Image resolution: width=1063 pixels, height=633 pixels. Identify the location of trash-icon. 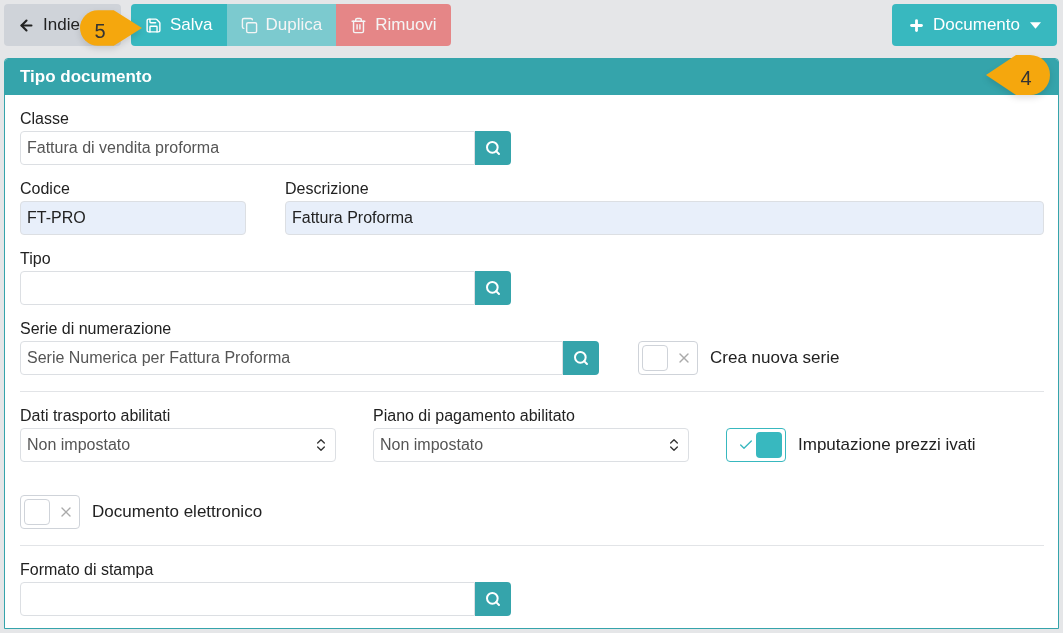
(359, 25).